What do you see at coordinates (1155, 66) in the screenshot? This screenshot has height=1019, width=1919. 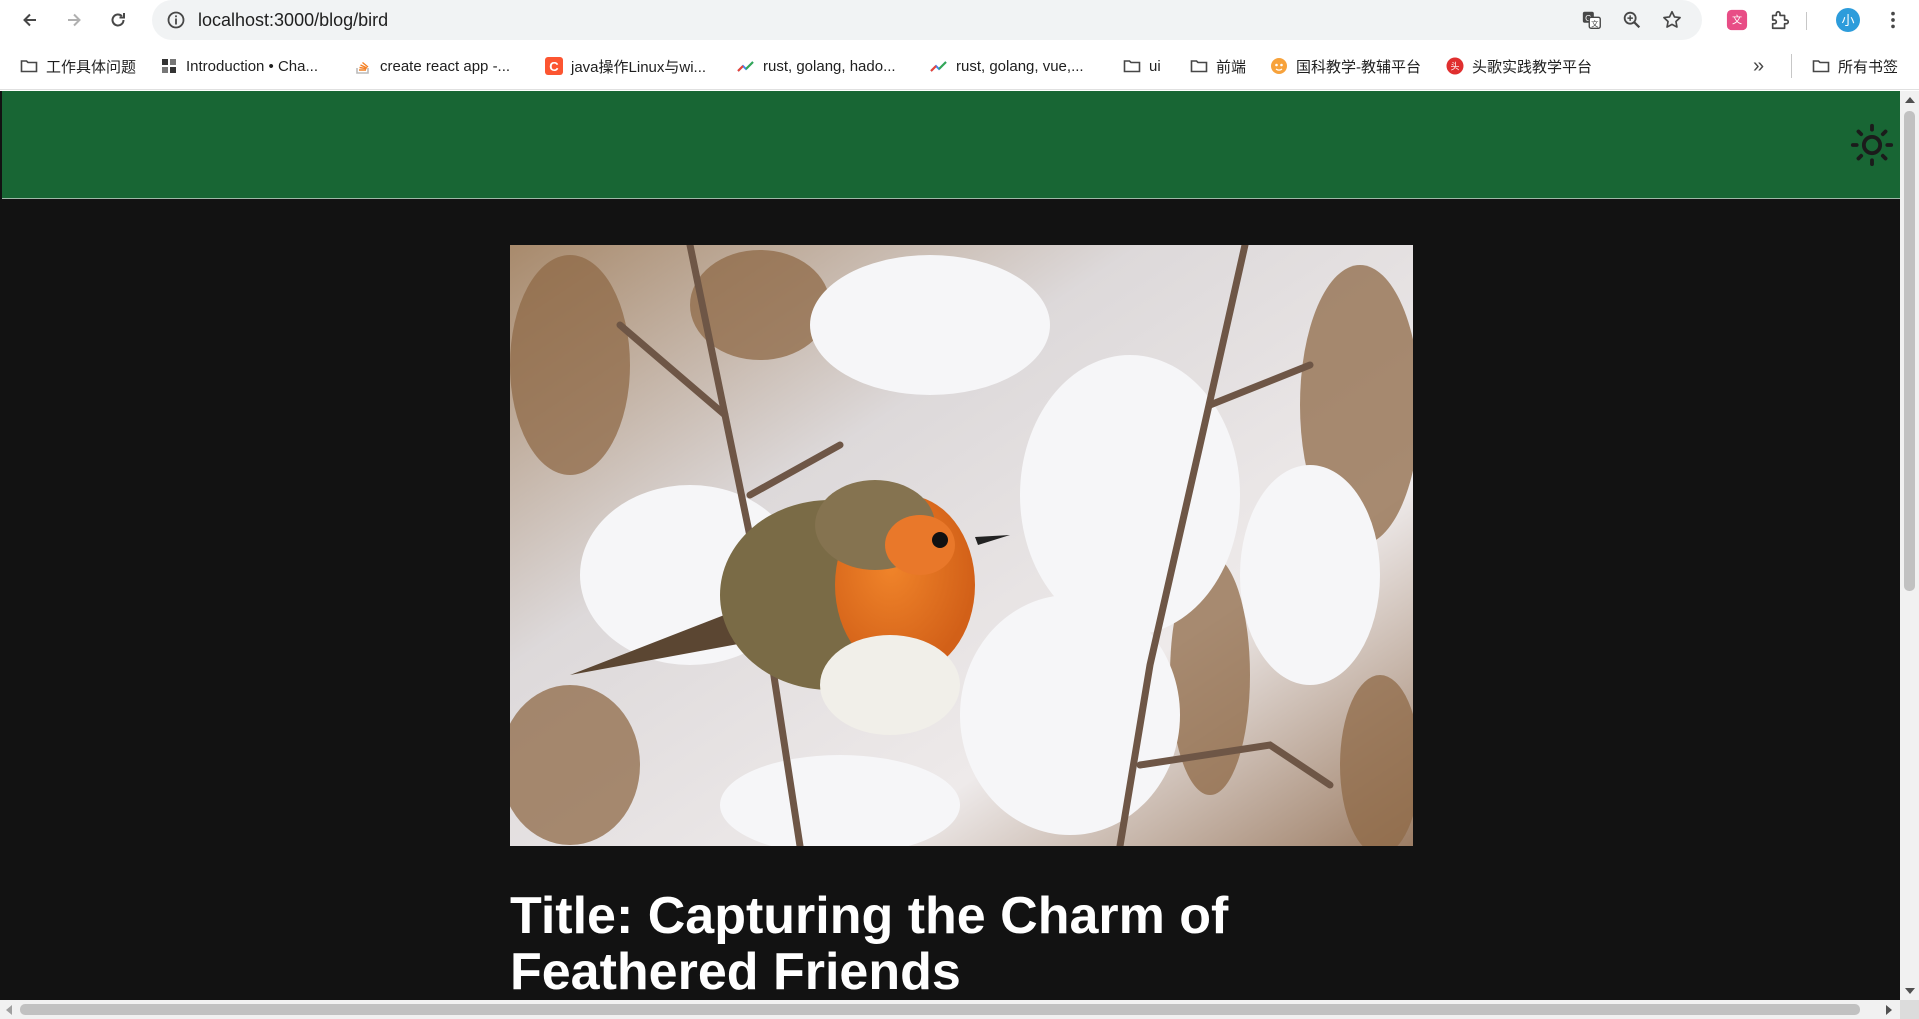 I see `bookmark-label: ui` at bounding box center [1155, 66].